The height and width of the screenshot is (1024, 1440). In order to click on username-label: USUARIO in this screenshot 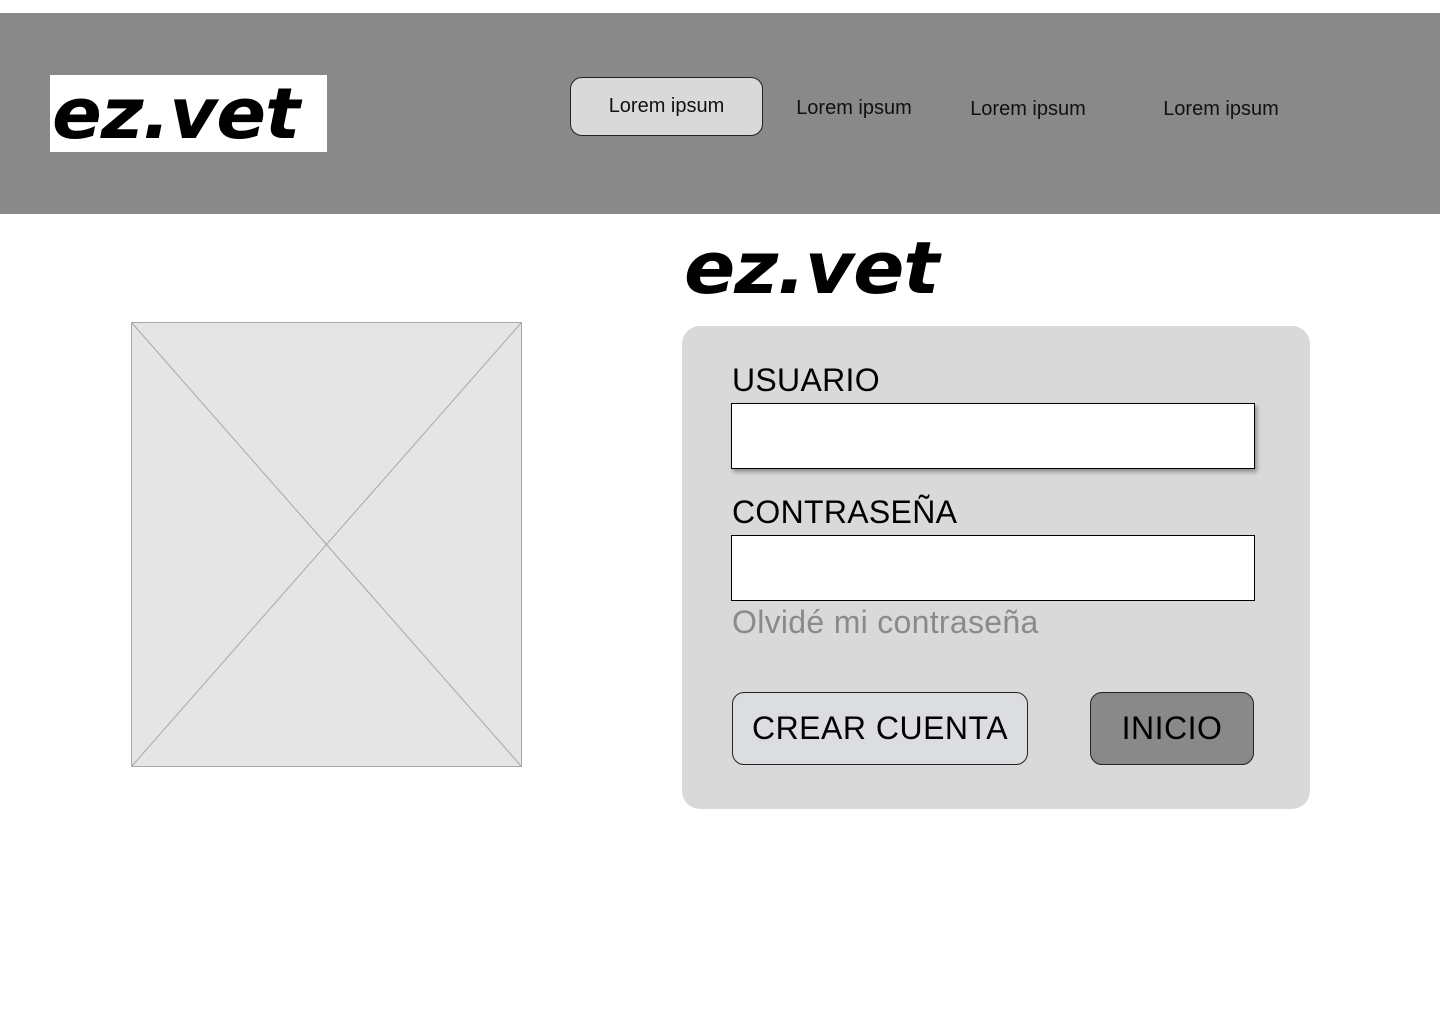, I will do `click(806, 380)`.